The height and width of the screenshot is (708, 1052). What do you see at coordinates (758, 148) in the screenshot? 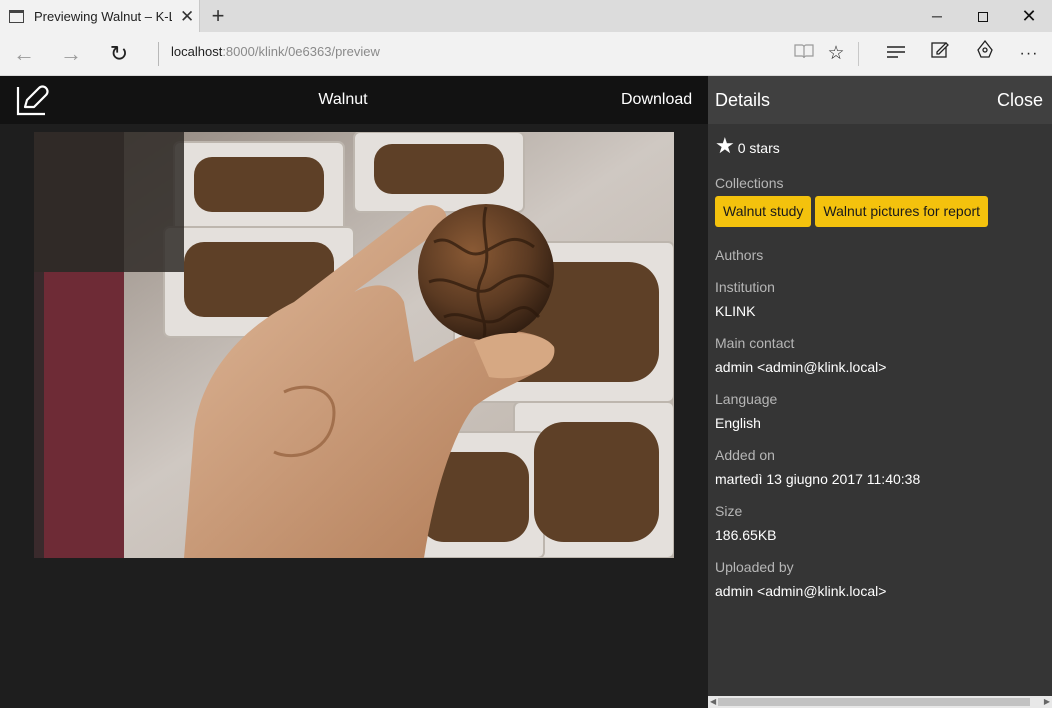
I see `stars-count: 0 stars` at bounding box center [758, 148].